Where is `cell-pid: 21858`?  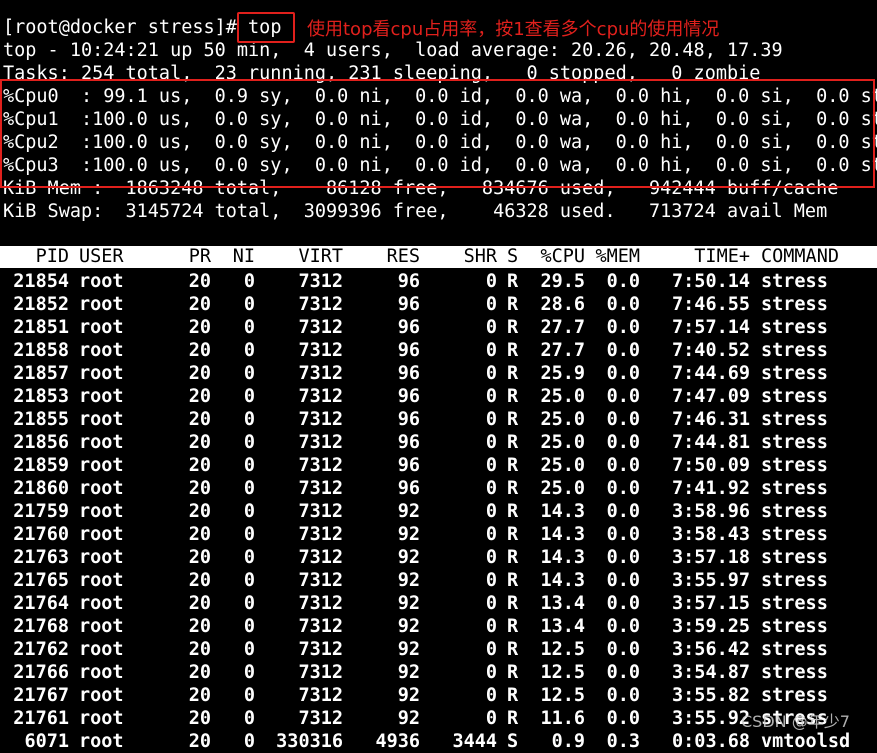
cell-pid: 21858 is located at coordinates (41, 350).